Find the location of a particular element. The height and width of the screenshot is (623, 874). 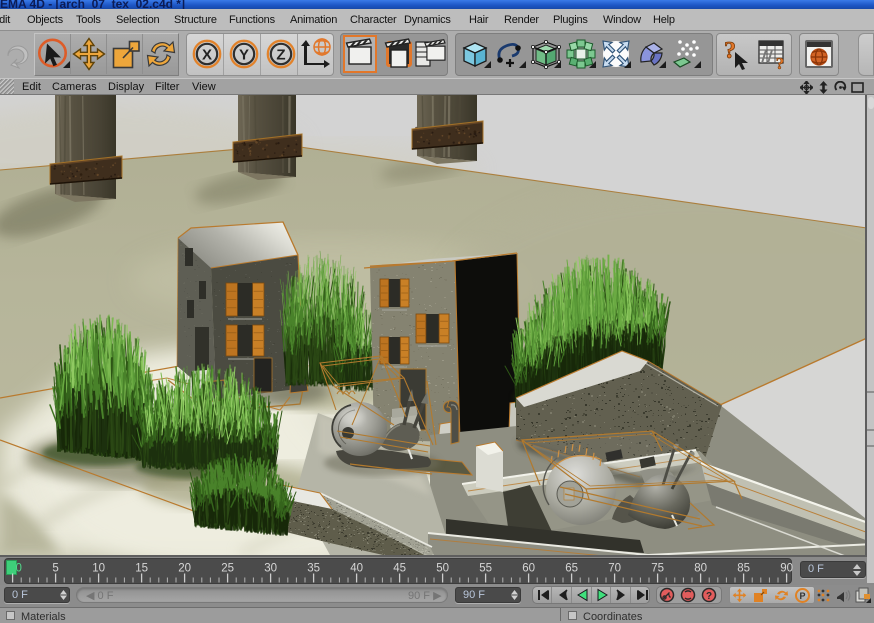

svg-text: 85 is located at coordinates (743, 569).